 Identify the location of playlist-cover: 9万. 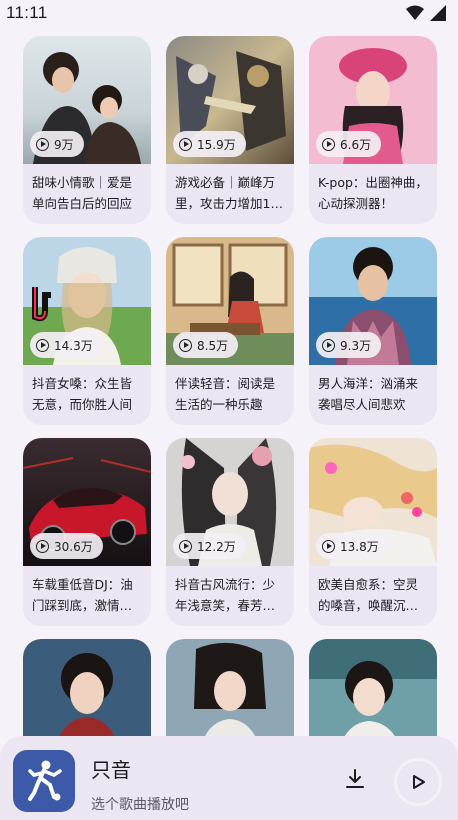
(87, 100).